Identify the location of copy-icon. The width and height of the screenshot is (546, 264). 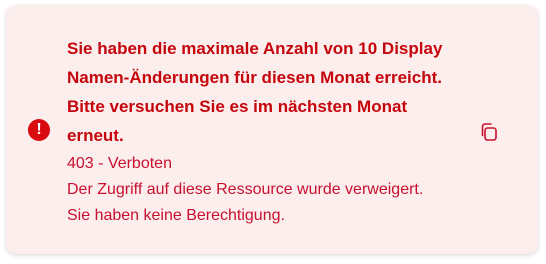
(489, 132).